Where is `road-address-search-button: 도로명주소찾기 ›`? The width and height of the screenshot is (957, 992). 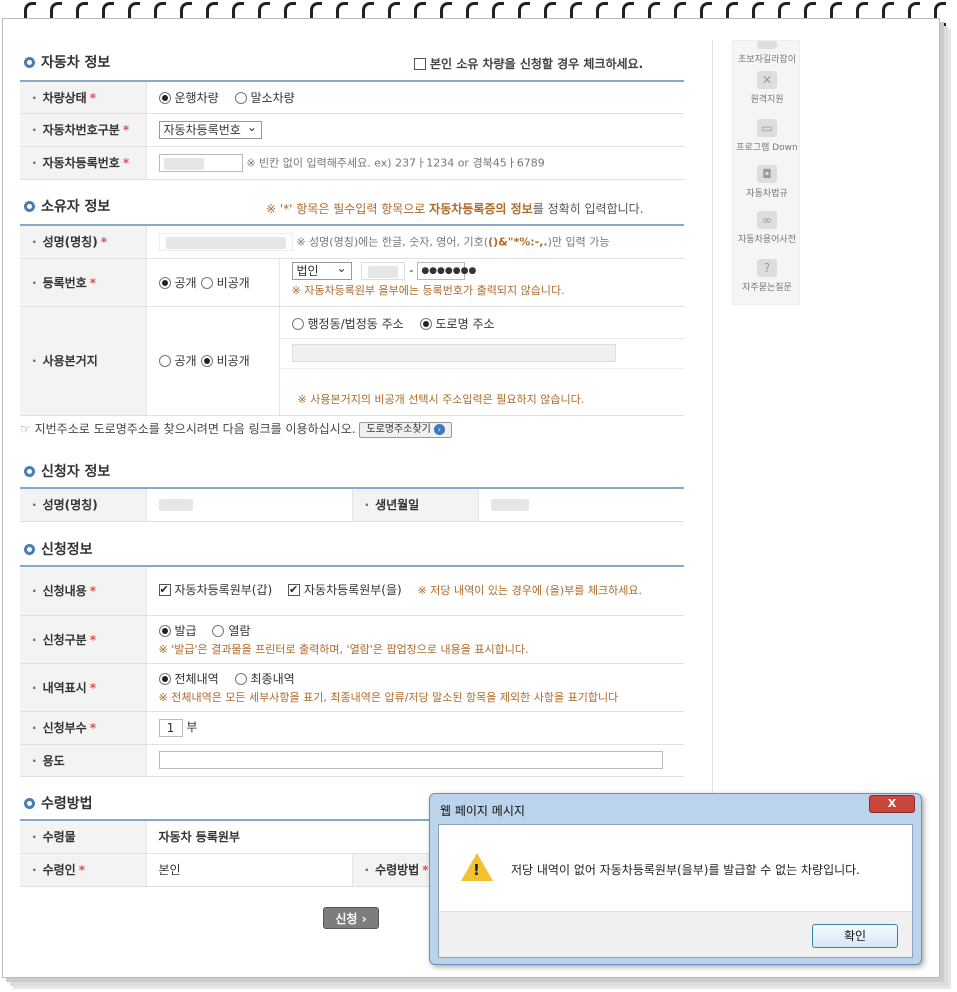
road-address-search-button: 도로명주소찾기 › is located at coordinates (405, 429).